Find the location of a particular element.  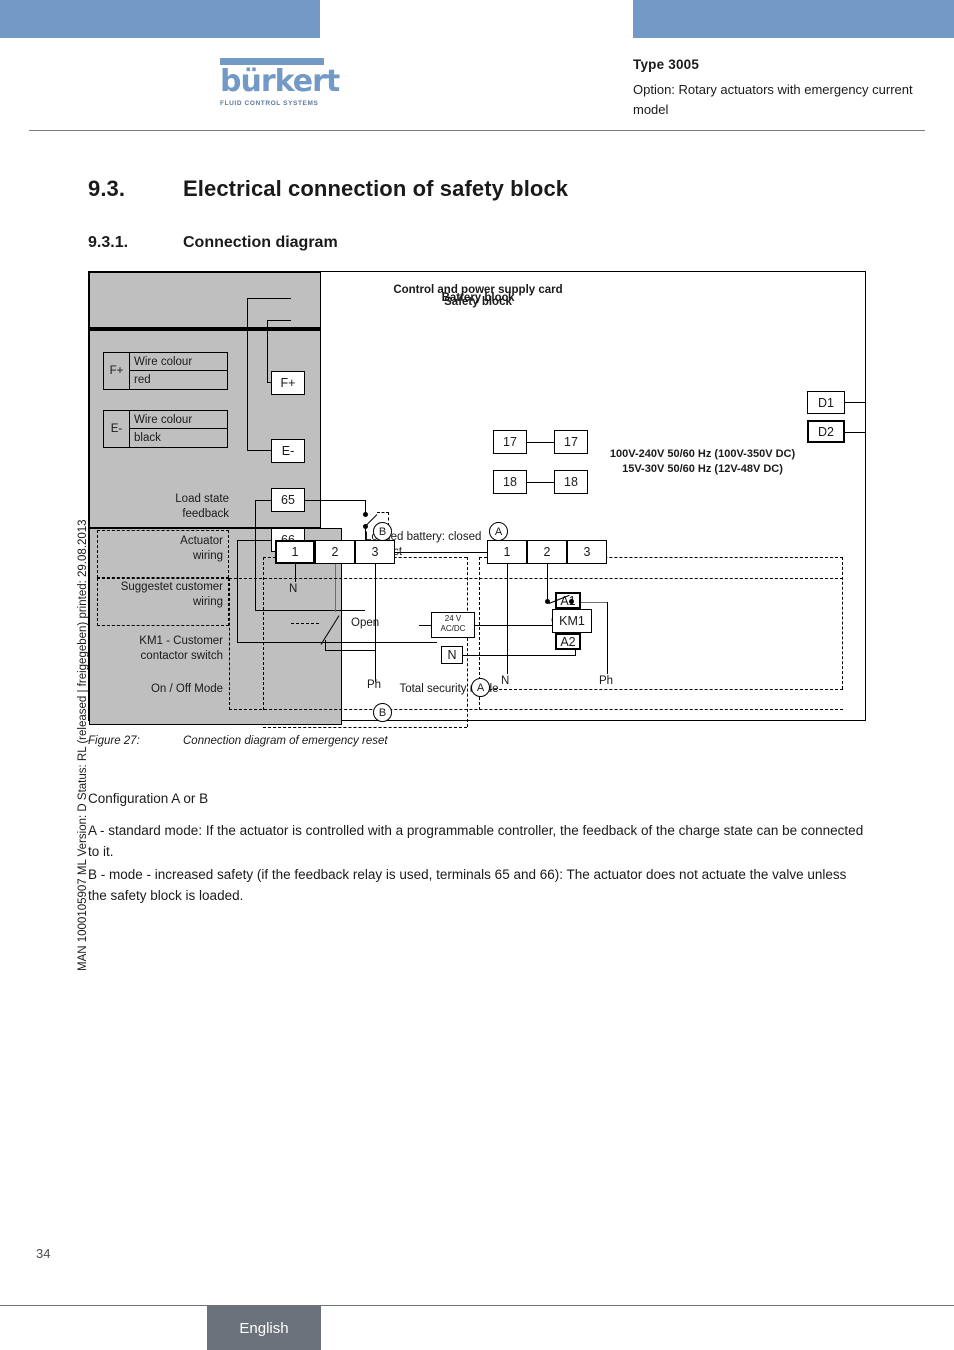

marker-b-bottom: B is located at coordinates (382, 712).